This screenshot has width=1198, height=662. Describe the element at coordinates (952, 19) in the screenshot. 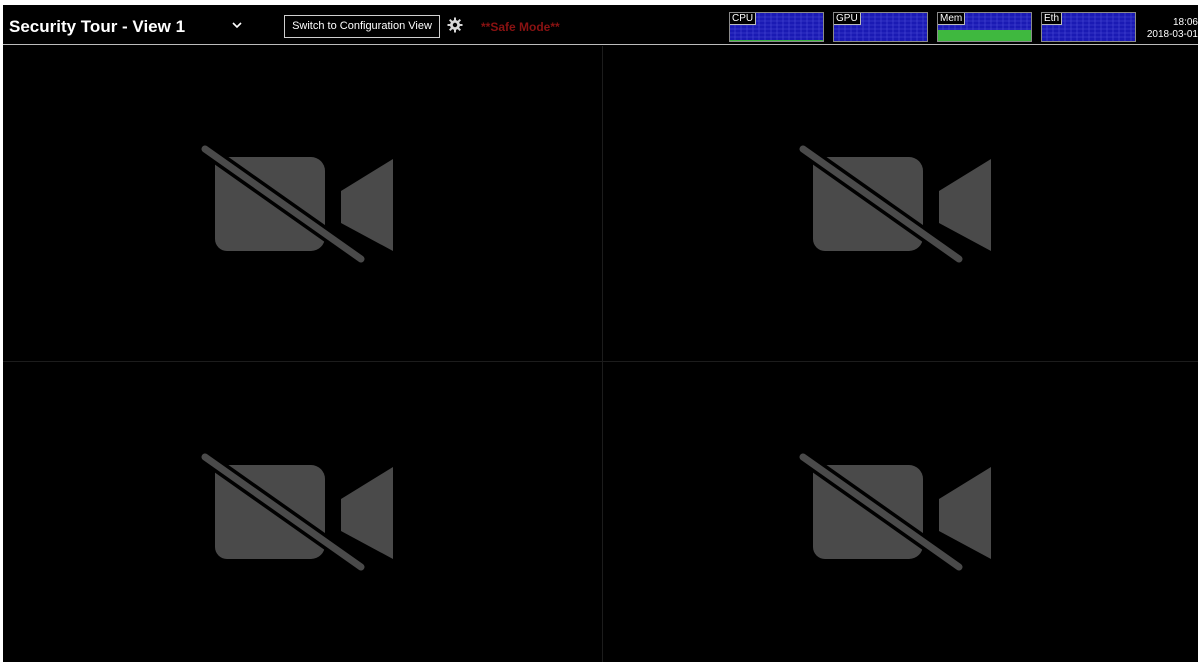

I see `meter-label: Mem` at that location.